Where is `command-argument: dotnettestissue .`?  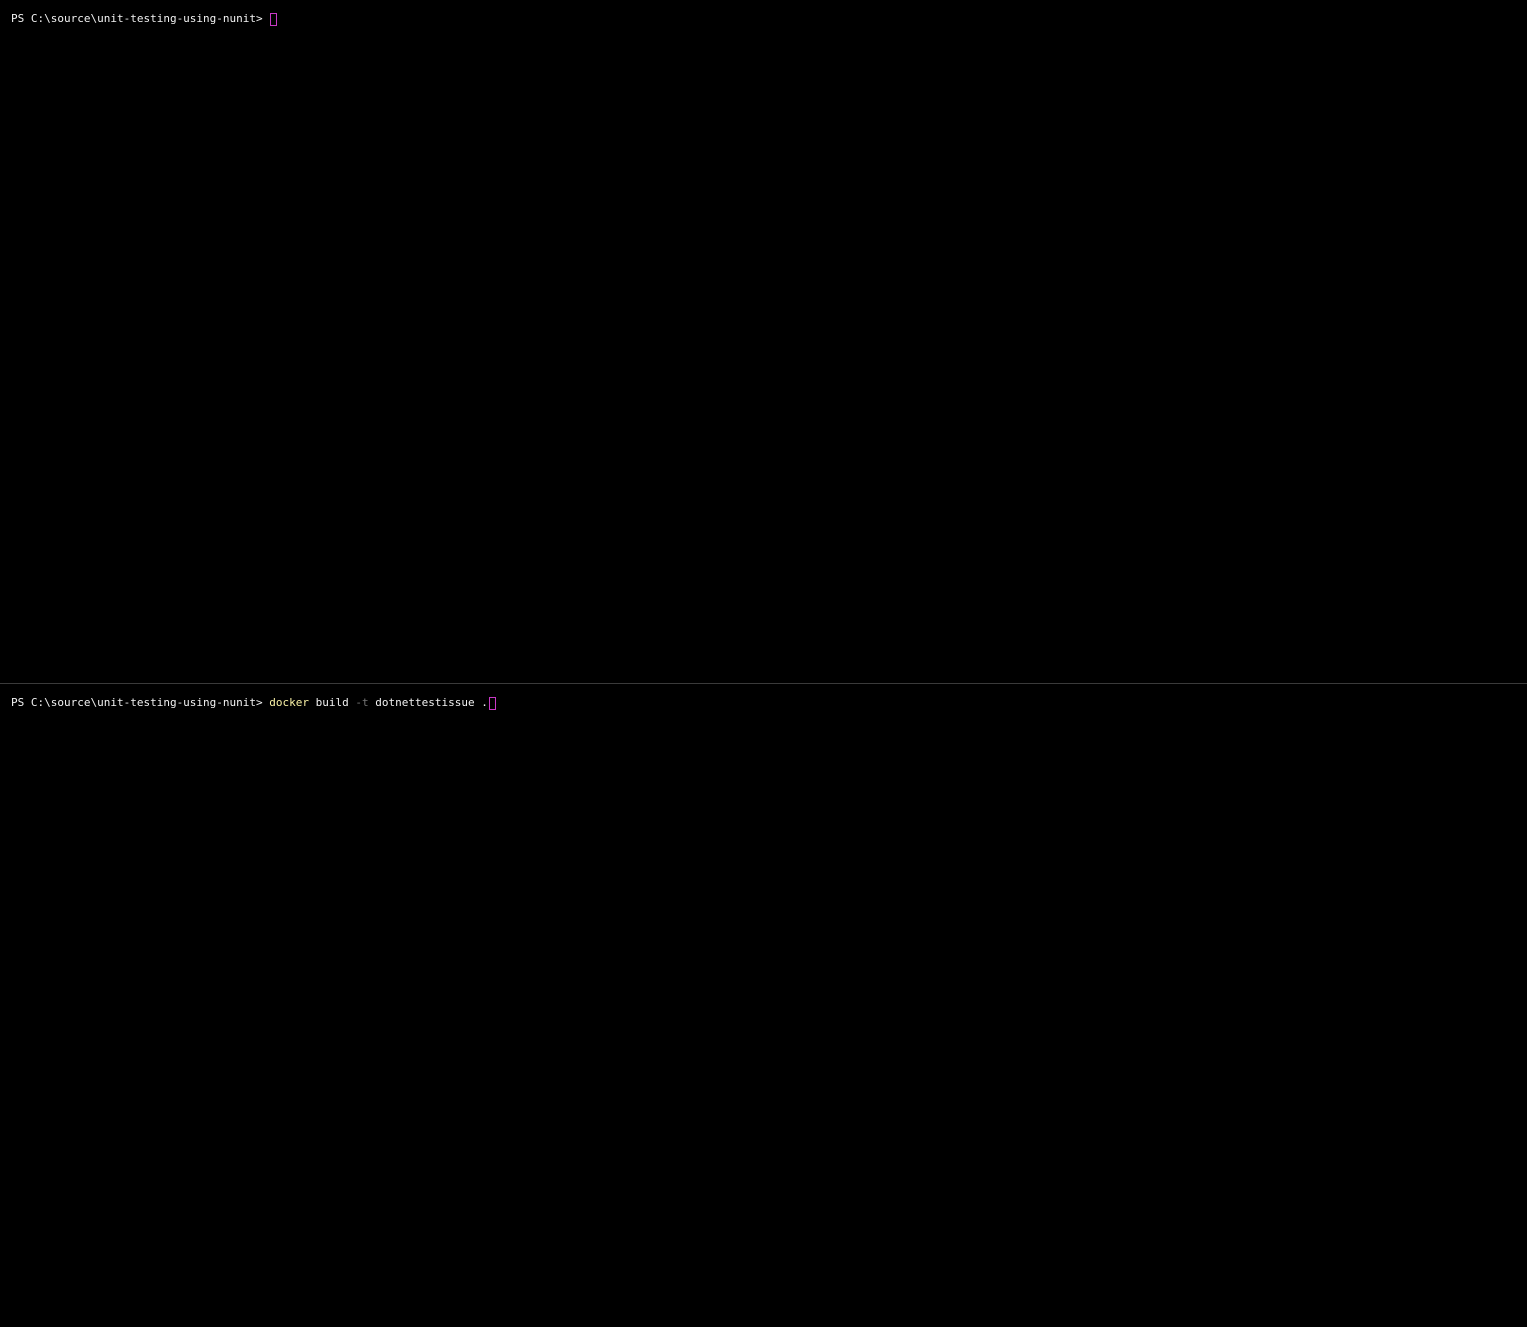
command-argument: dotnettestissue . is located at coordinates (428, 702).